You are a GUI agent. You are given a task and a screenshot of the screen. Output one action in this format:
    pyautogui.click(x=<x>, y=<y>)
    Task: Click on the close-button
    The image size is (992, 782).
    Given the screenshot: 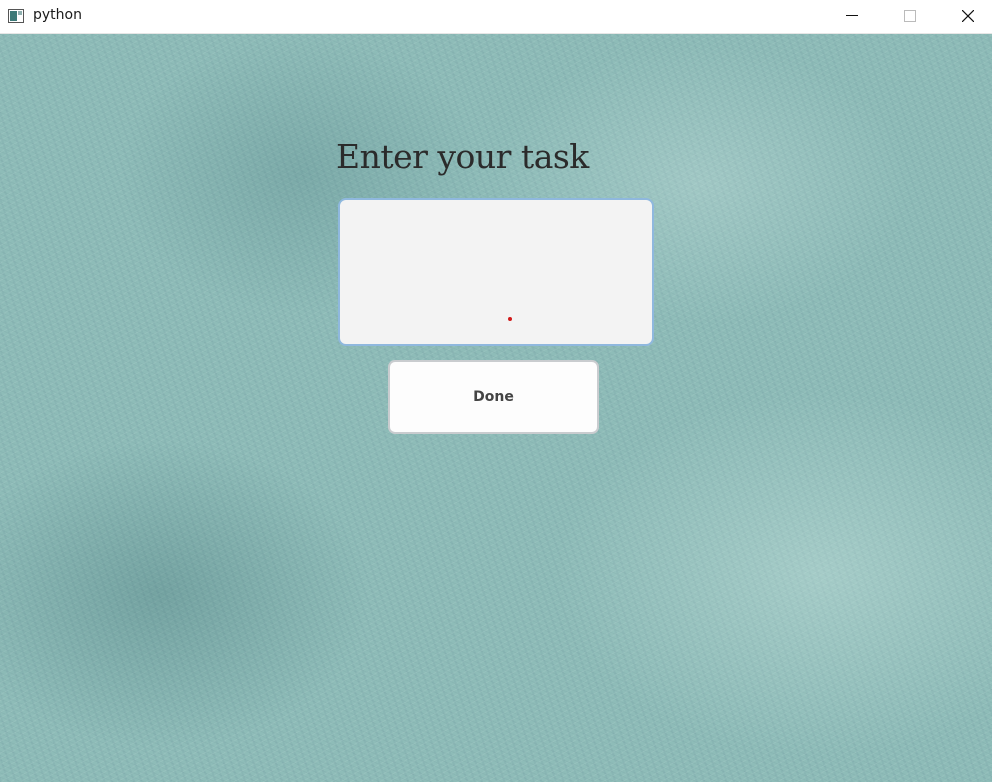 What is the action you would take?
    pyautogui.click(x=968, y=16)
    